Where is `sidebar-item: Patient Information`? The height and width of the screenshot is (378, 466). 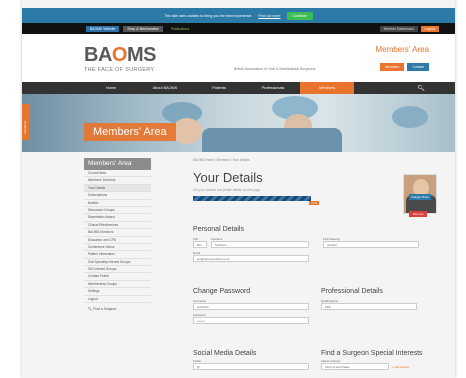 sidebar-item: Patient Information is located at coordinates (117, 255).